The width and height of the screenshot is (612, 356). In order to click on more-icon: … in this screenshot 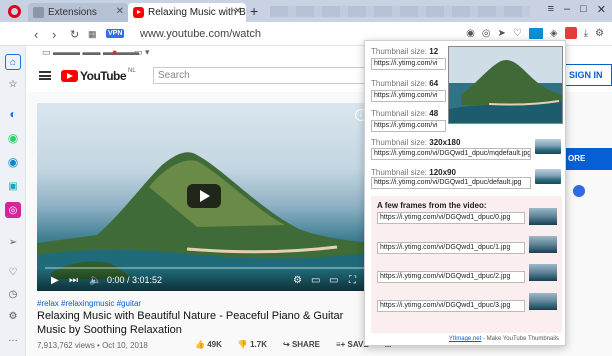, I will do `click(13, 338)`.